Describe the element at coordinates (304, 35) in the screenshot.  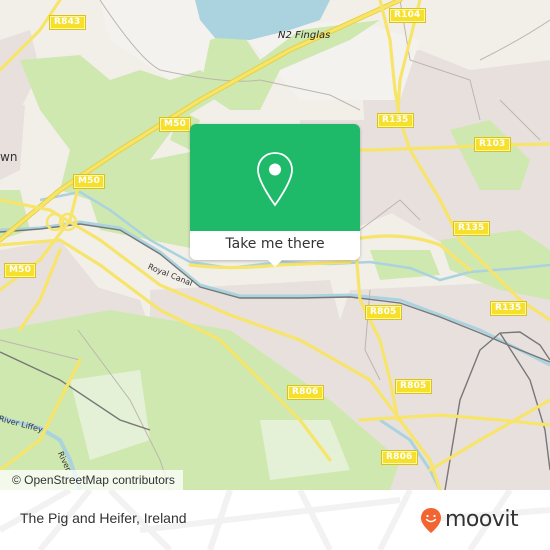
I see `place-label-finglas: N2 Finglas` at that location.